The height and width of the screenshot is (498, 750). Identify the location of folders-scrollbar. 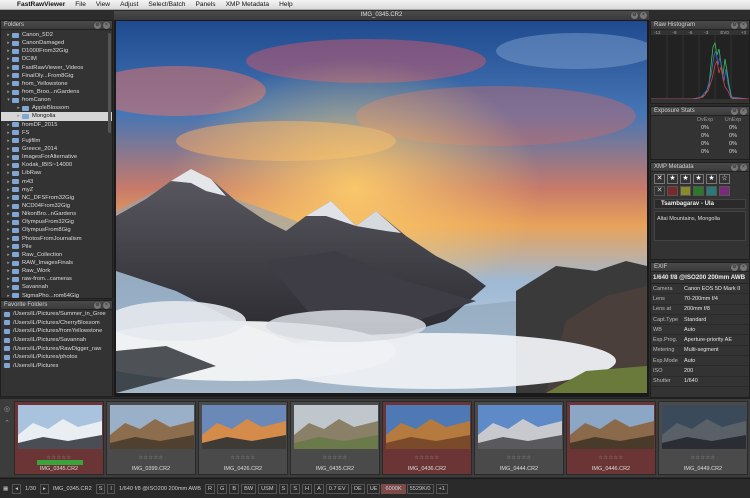
(109, 83).